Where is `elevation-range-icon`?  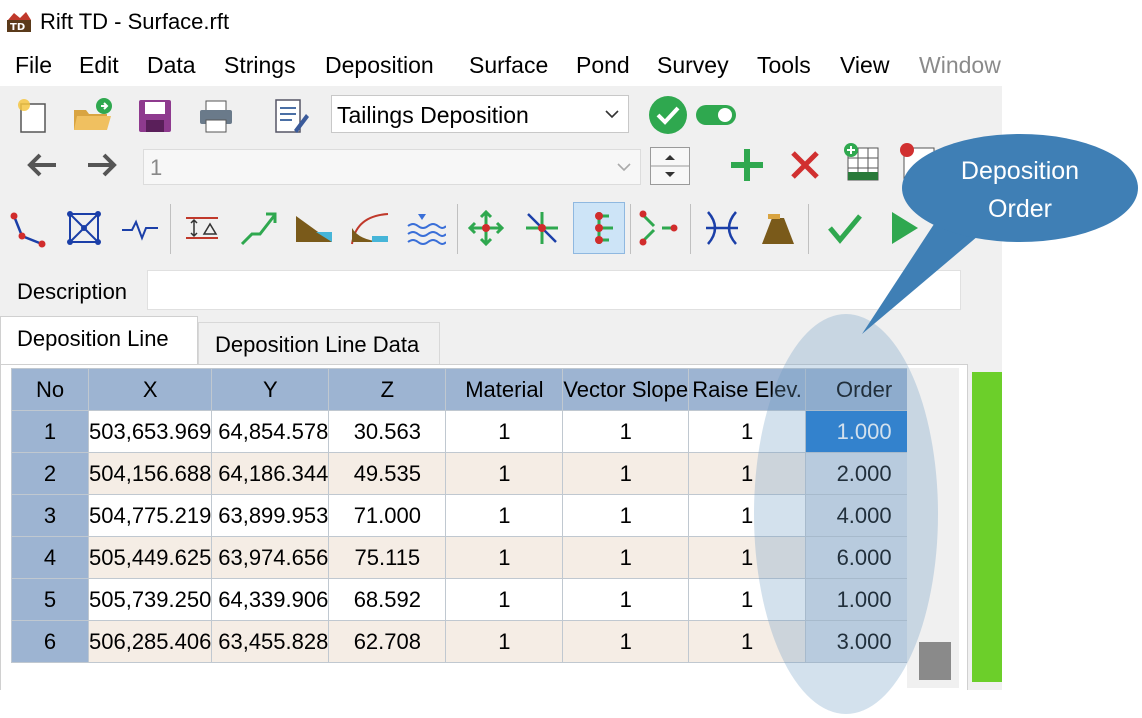
elevation-range-icon is located at coordinates (202, 228).